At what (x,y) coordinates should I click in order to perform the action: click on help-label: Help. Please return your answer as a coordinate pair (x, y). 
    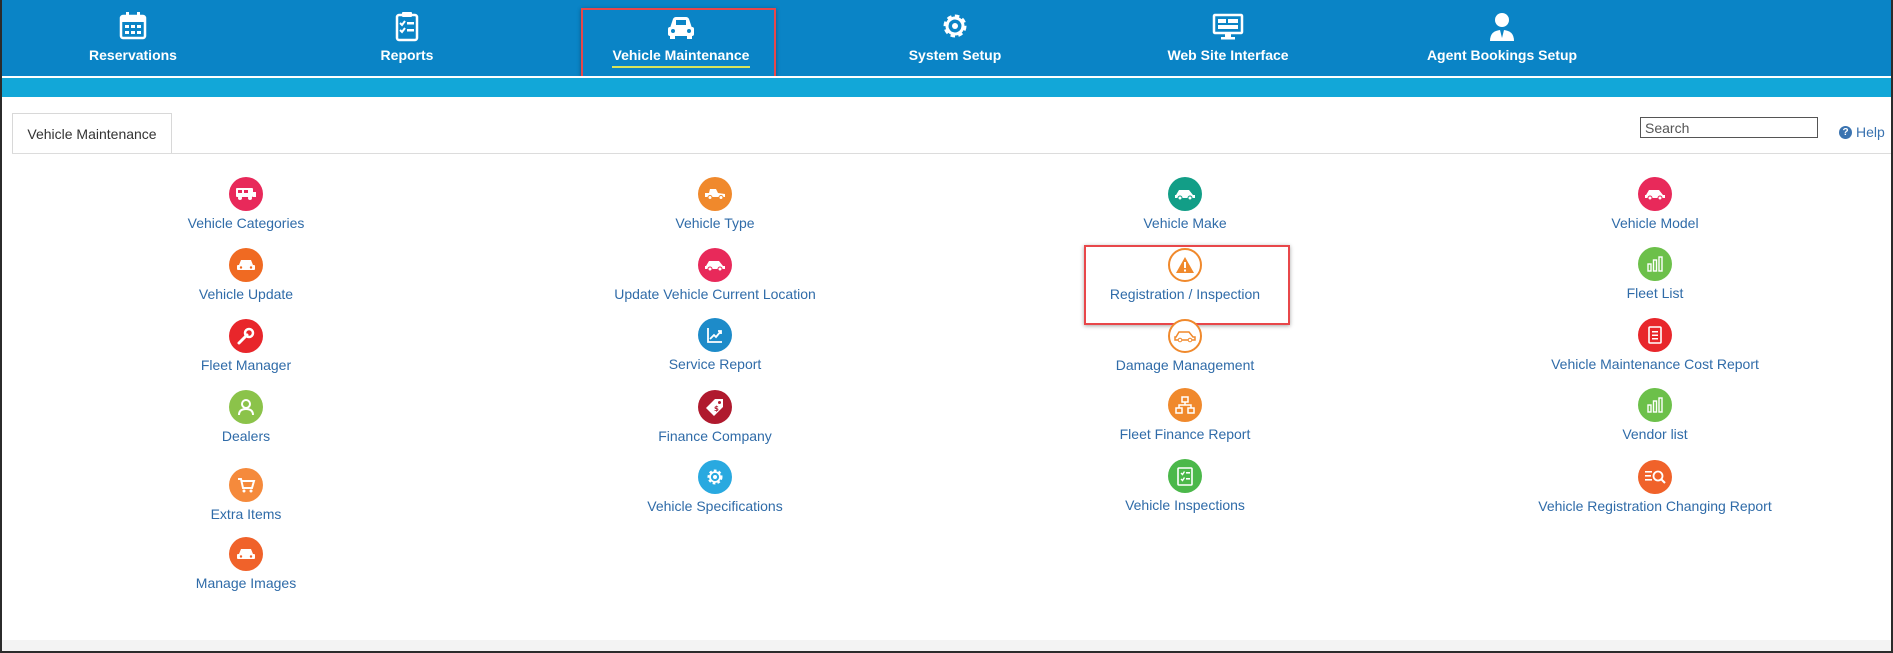
    Looking at the image, I should click on (1870, 132).